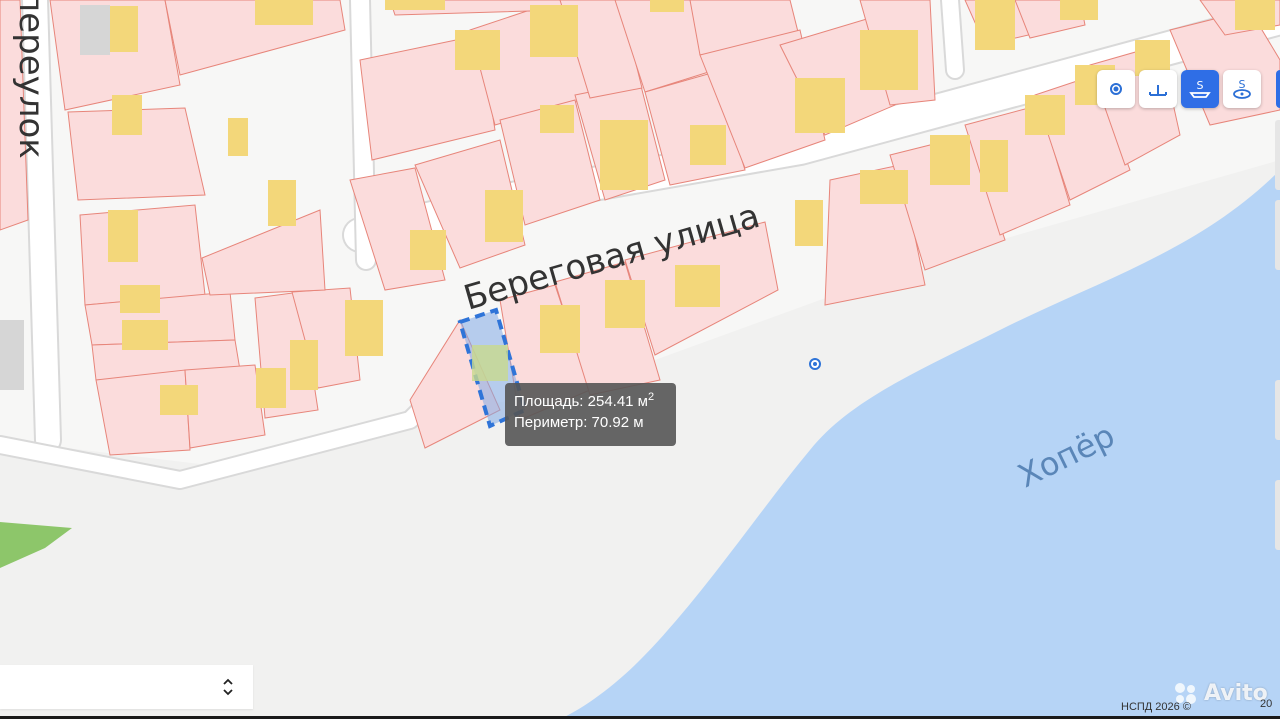  Describe the element at coordinates (1179, 89) in the screenshot. I see `measure-toolbar: S S` at that location.